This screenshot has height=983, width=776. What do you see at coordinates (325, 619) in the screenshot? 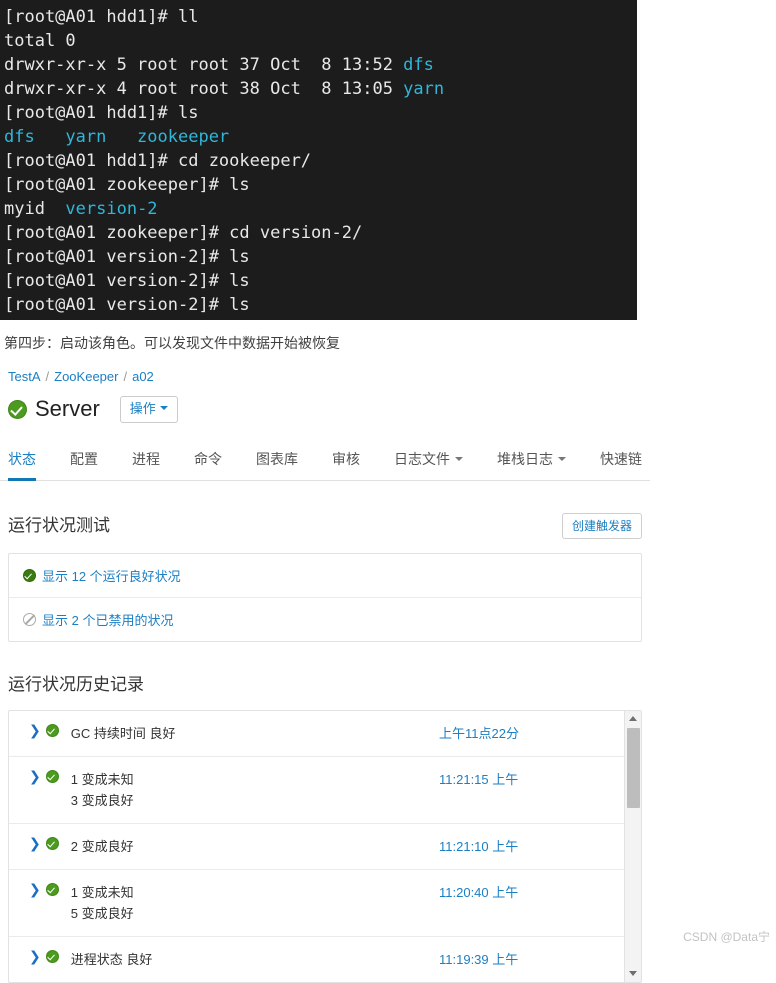
I see `health-test-row: 显示 2 个已禁用的状况` at bounding box center [325, 619].